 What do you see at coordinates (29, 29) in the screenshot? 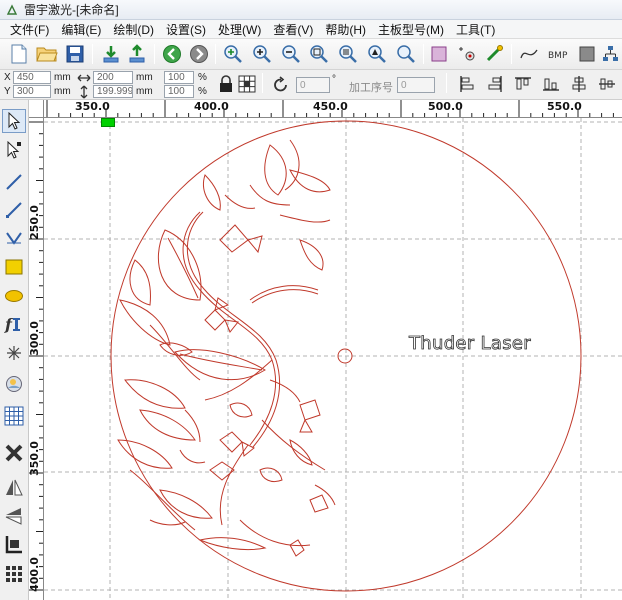
I see `menu-file: 文件(F)` at bounding box center [29, 29].